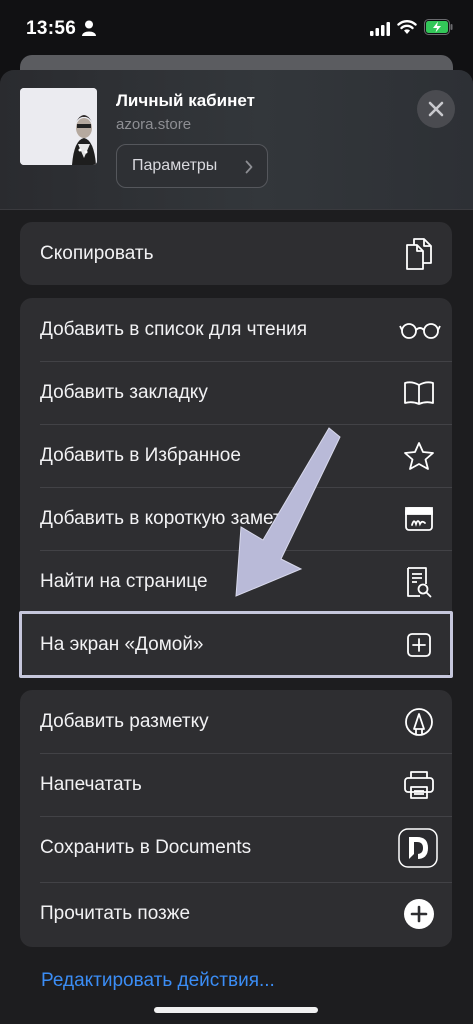 The width and height of the screenshot is (473, 1024). Describe the element at coordinates (124, 581) in the screenshot. I see `action-label: Найти на странице` at that location.